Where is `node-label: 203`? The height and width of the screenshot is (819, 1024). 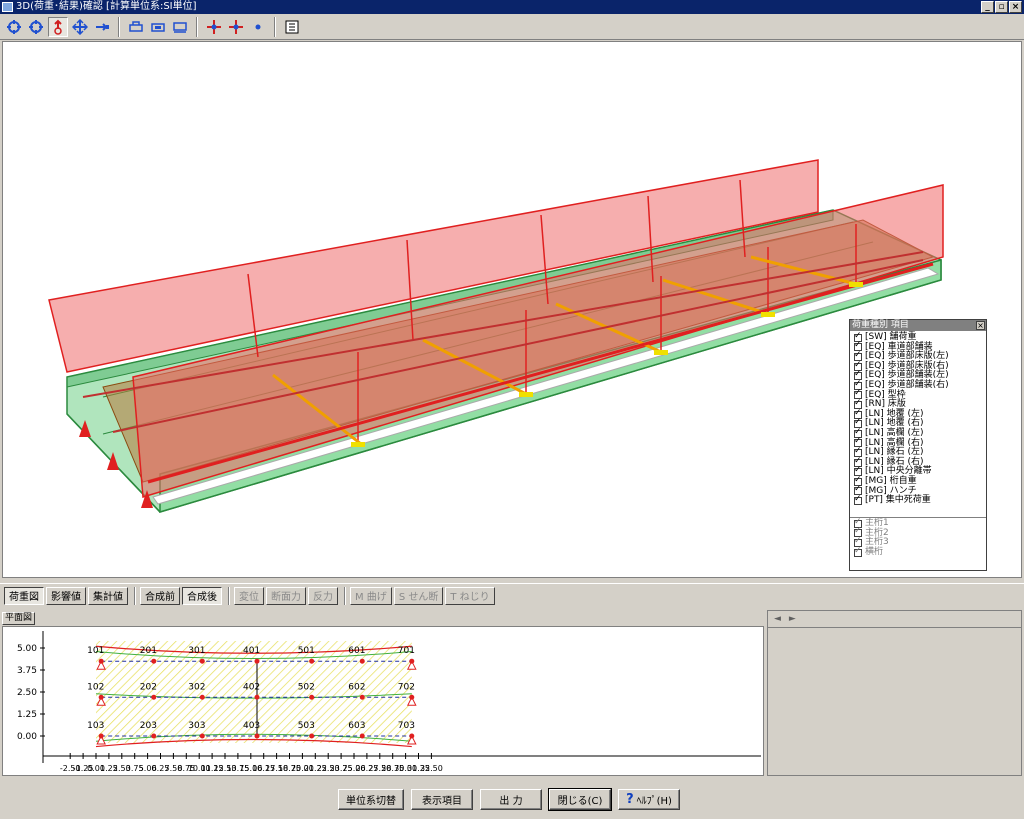
node-label: 203 is located at coordinates (148, 726).